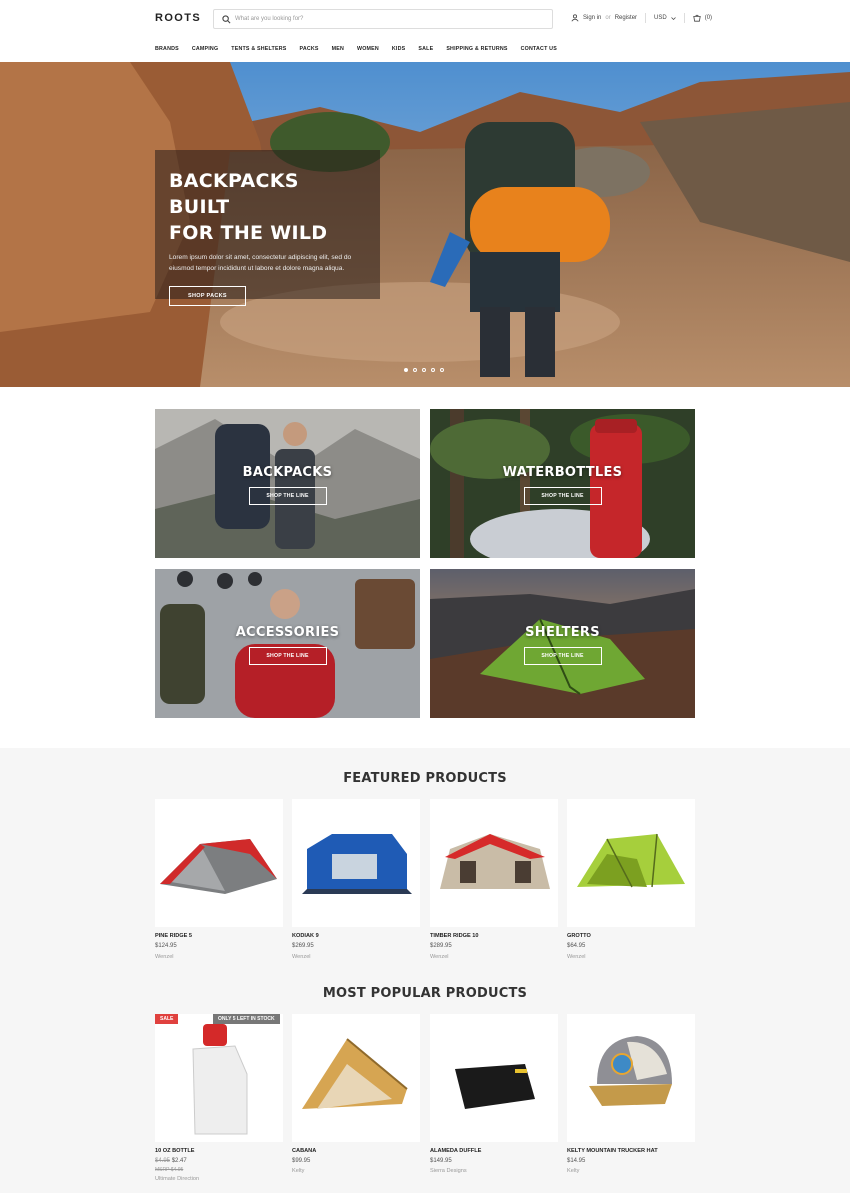 The width and height of the screenshot is (850, 1193). I want to click on stock-badge: ONLY 5 LEFT IN STOCK, so click(246, 1019).